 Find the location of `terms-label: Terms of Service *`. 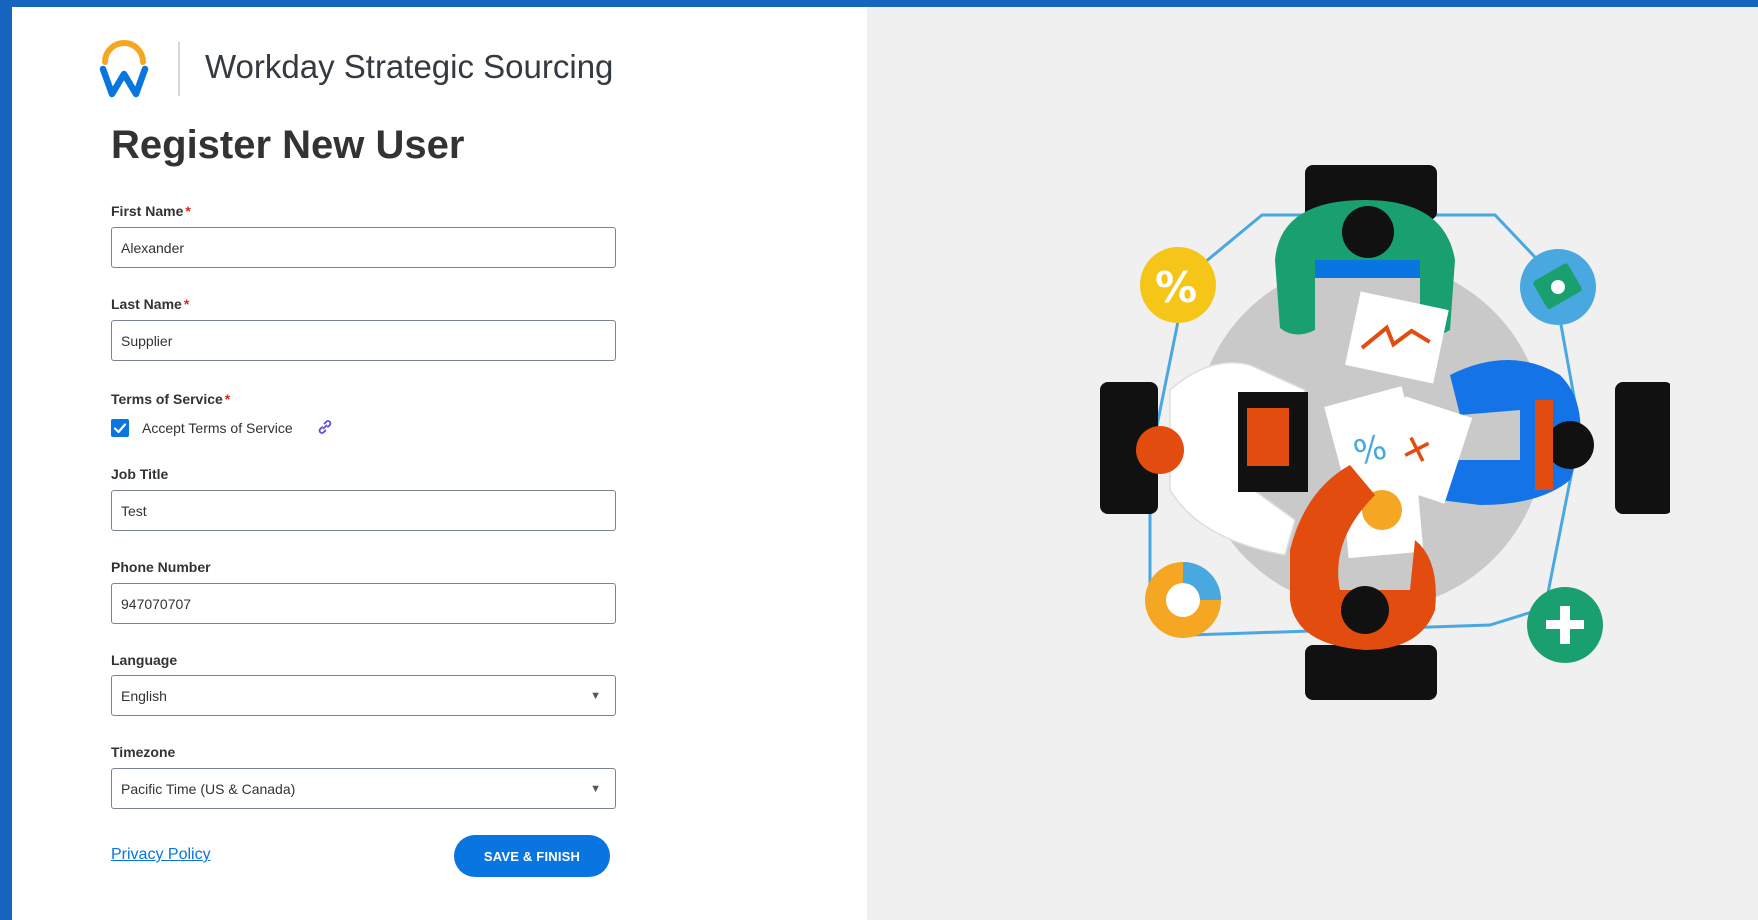

terms-label: Terms of Service * is located at coordinates (170, 399).